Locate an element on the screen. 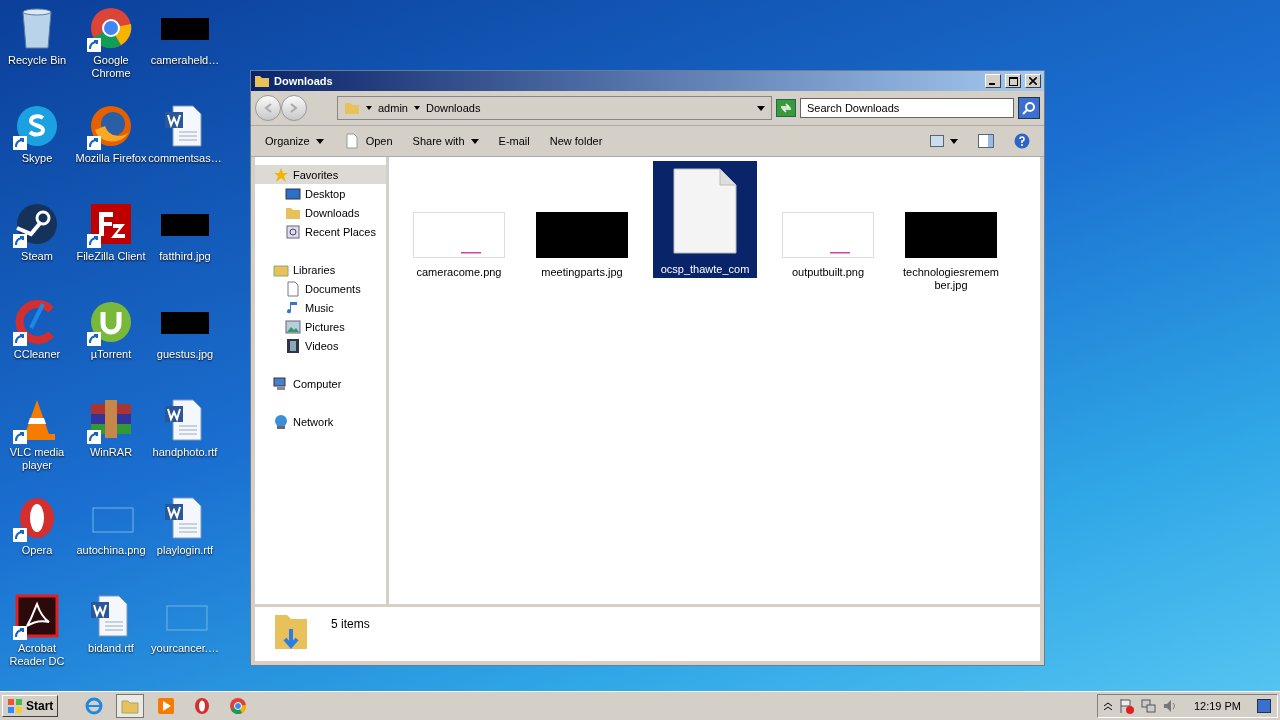  view-icon is located at coordinates (937, 141).